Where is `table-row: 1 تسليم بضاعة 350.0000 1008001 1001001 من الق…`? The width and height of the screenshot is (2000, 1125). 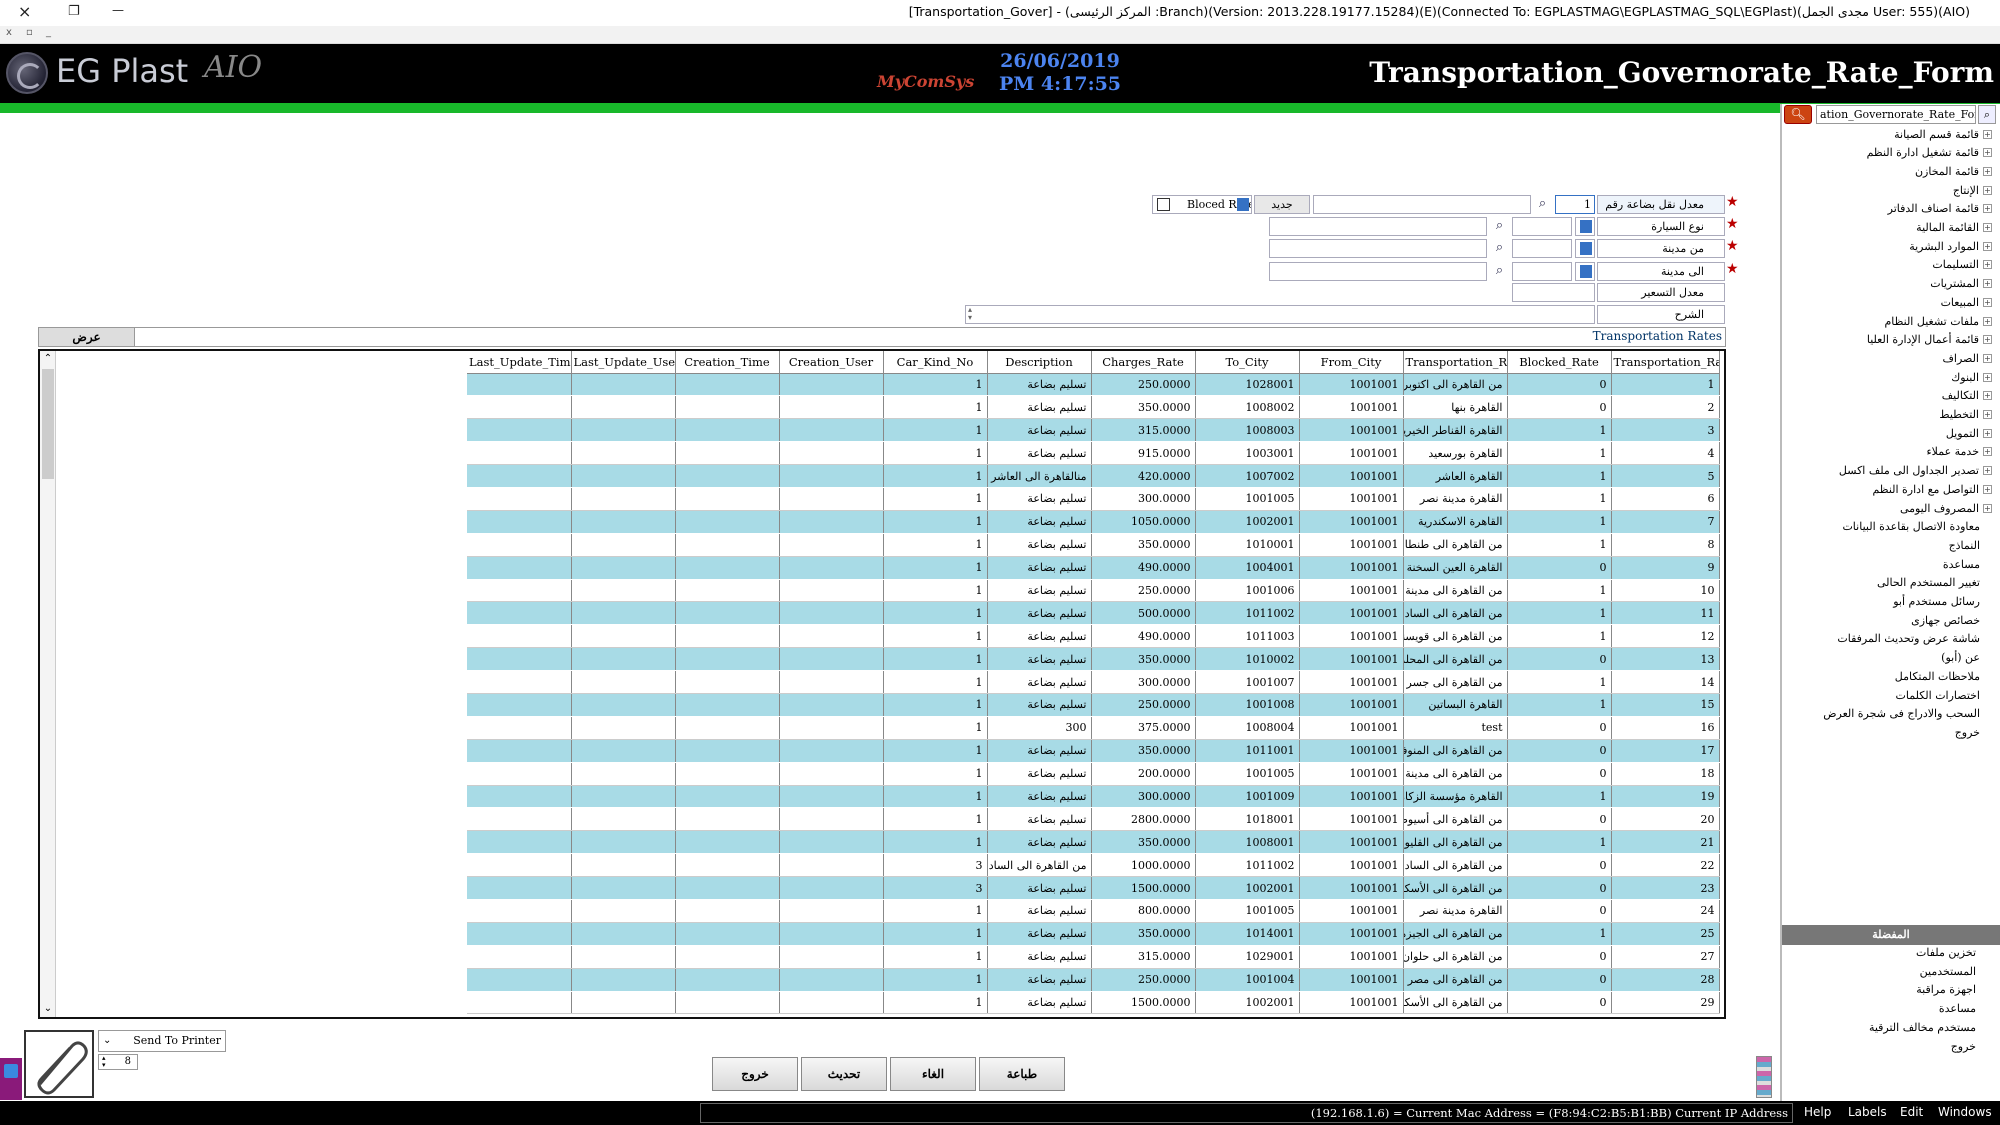 table-row: 1 تسليم بضاعة 350.0000 1008001 1001001 من الق… is located at coordinates (1093, 842).